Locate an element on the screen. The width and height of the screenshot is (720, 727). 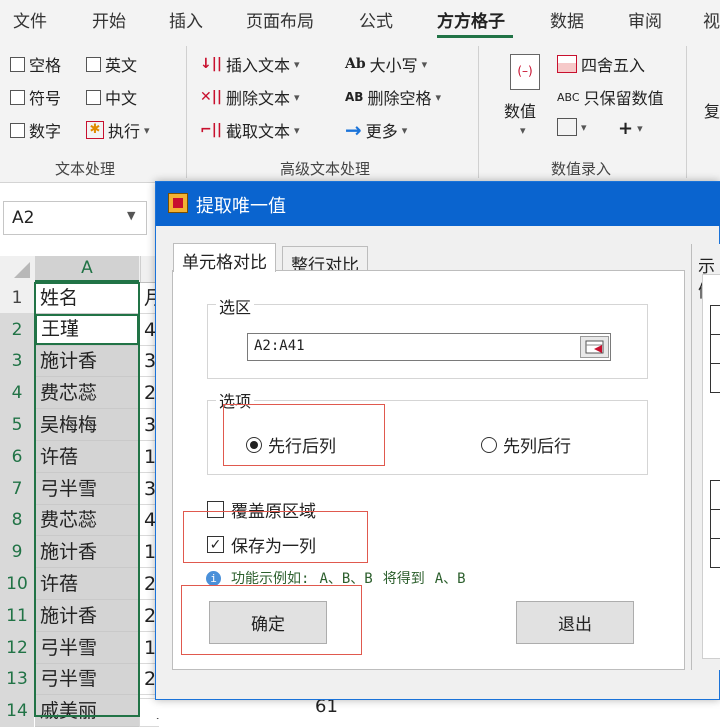
row-header: 6 is located at coordinates (17, 457).